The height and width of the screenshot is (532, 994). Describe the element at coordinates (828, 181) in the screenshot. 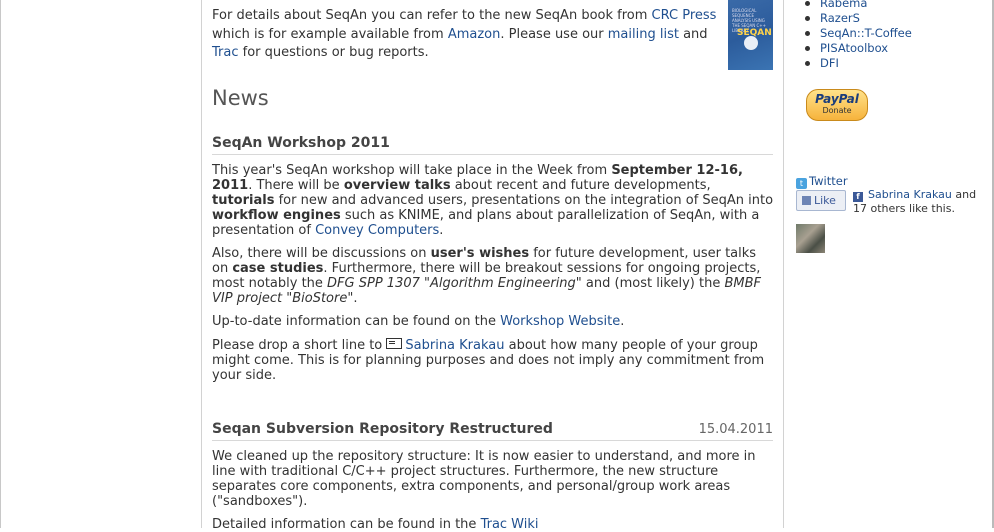

I see `twitter-link: Twitter` at that location.